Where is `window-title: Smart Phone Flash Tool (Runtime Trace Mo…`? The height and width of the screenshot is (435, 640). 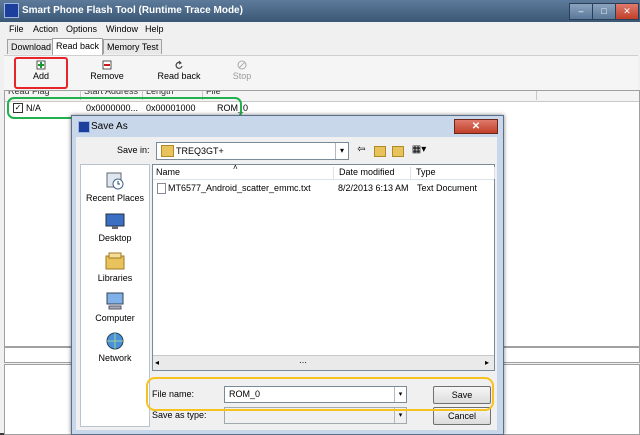 window-title: Smart Phone Flash Tool (Runtime Trace Mo… is located at coordinates (132, 10).